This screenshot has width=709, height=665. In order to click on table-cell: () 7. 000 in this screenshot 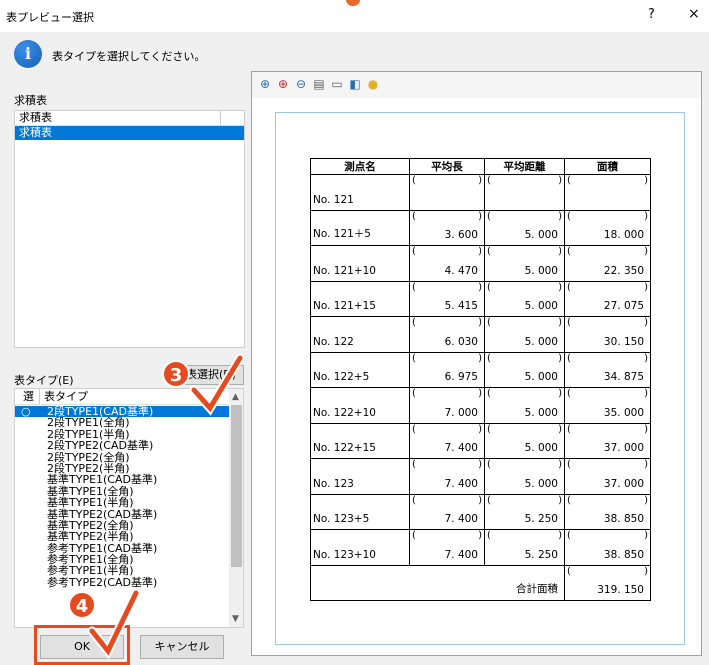, I will do `click(447, 405)`.